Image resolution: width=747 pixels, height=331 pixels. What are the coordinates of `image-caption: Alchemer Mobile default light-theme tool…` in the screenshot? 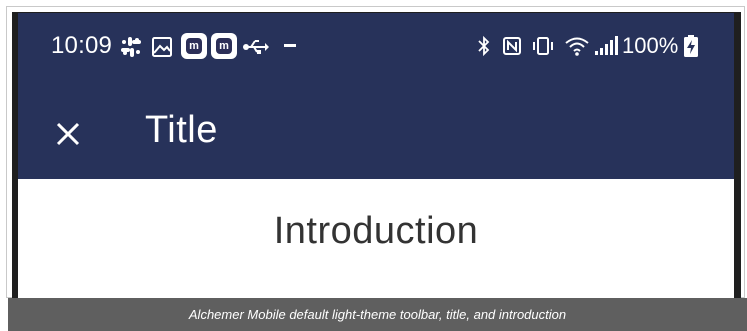 It's located at (377, 314).